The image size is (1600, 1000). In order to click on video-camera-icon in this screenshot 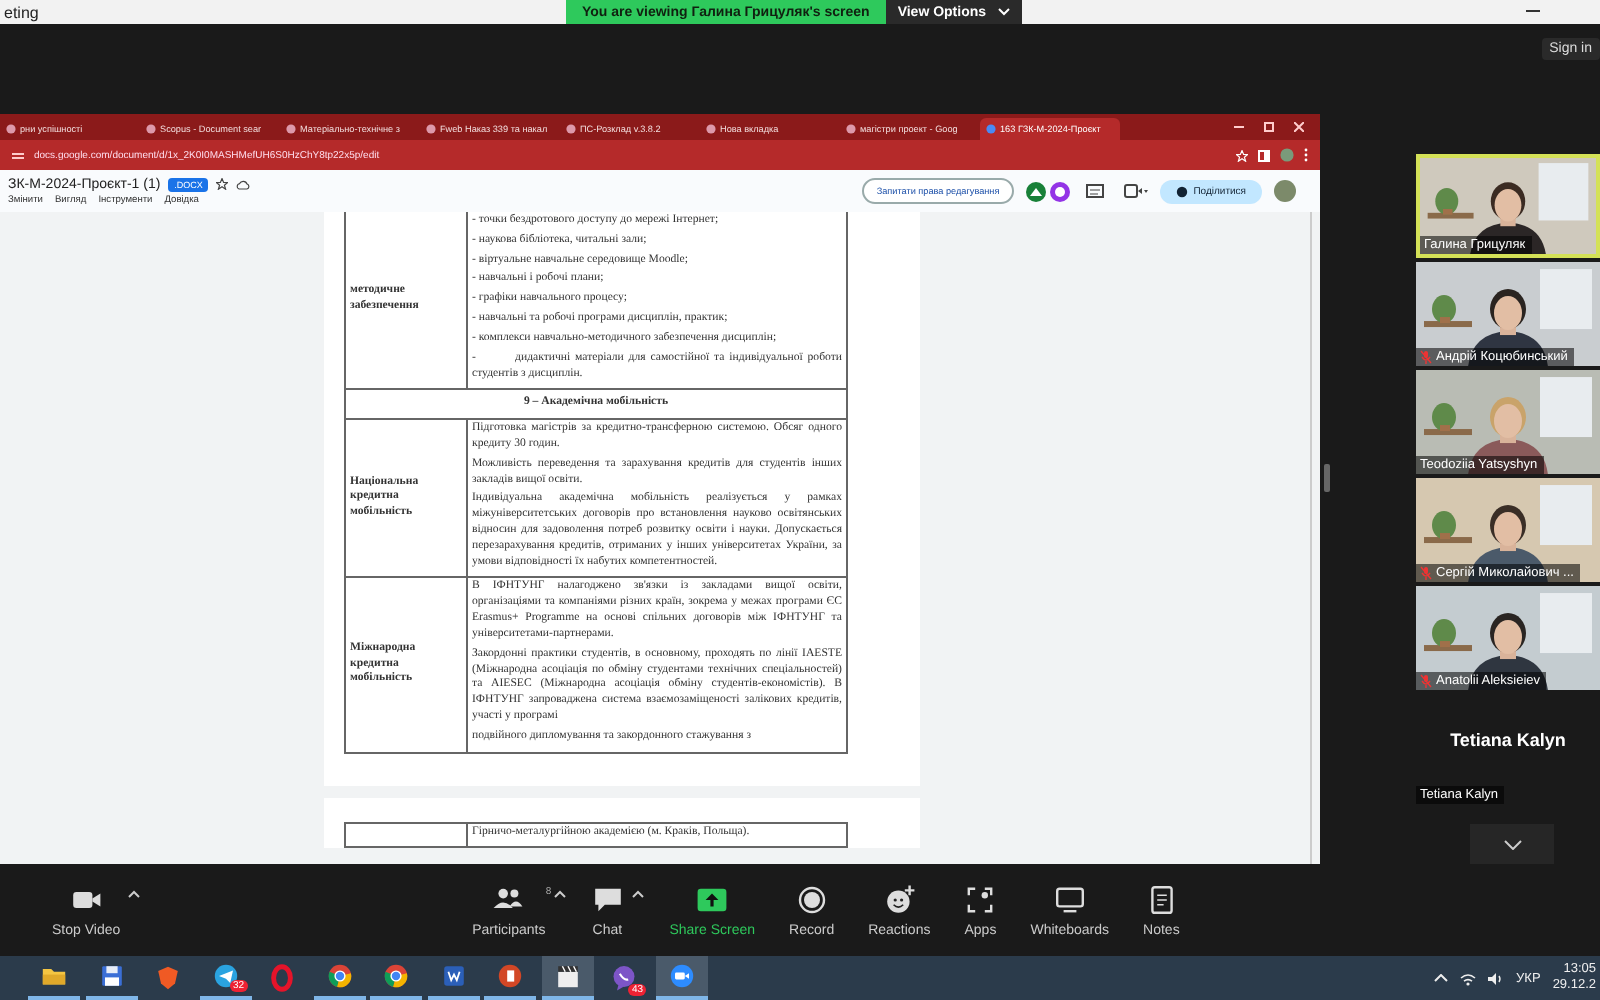, I will do `click(1135, 191)`.